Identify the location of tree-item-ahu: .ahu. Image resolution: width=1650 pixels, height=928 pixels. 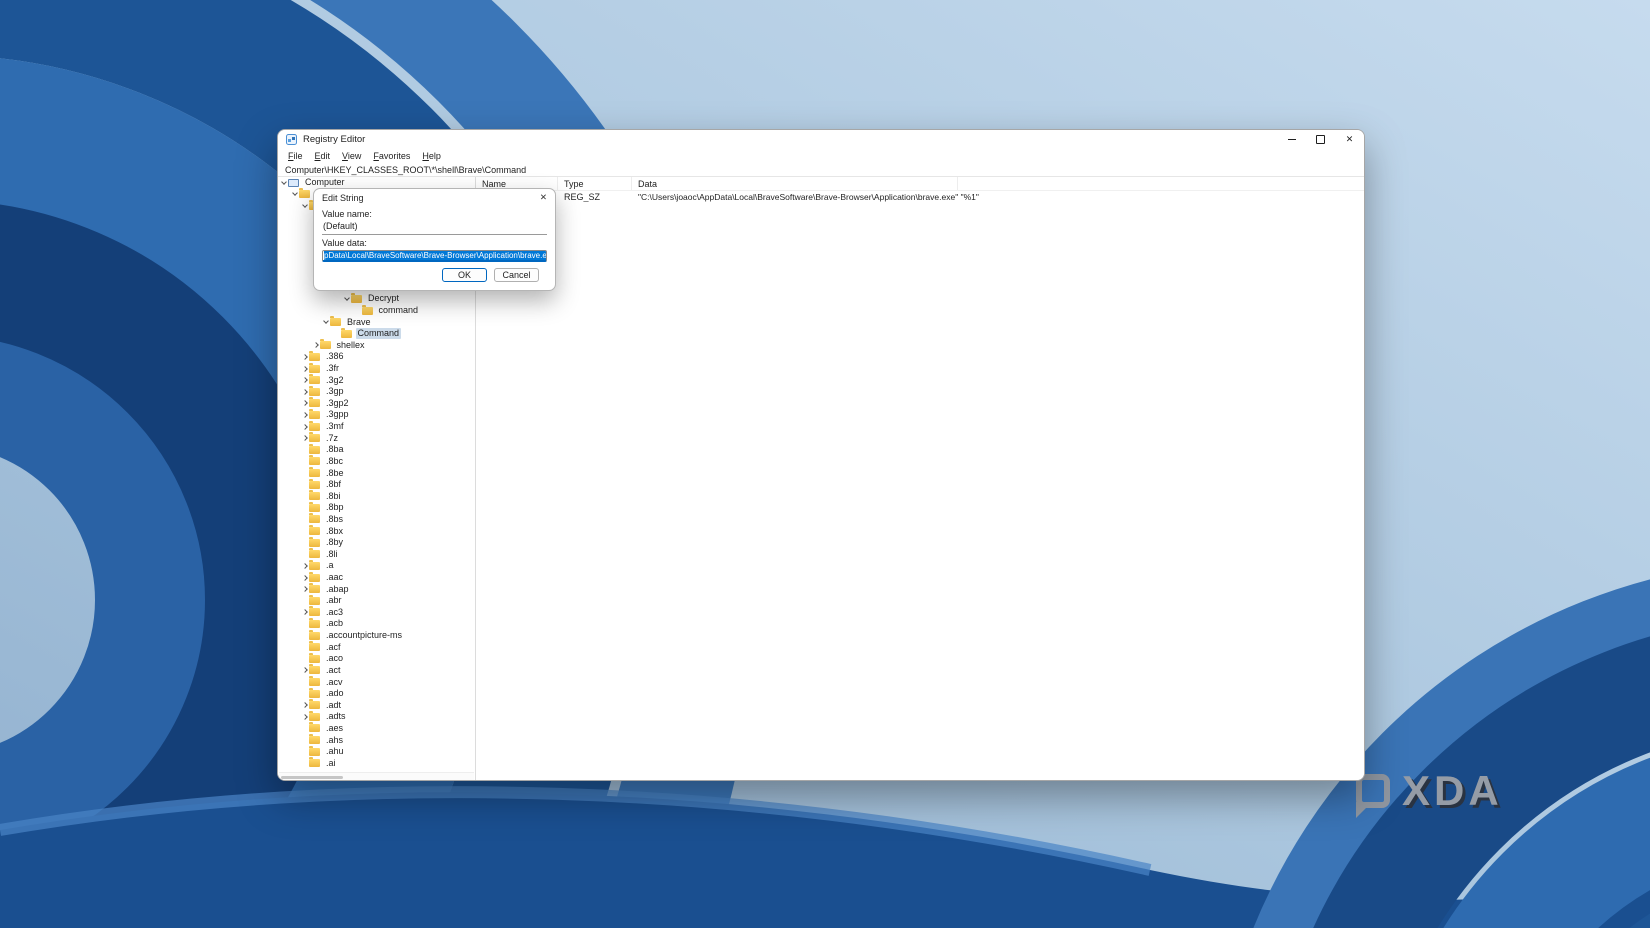
(376, 751).